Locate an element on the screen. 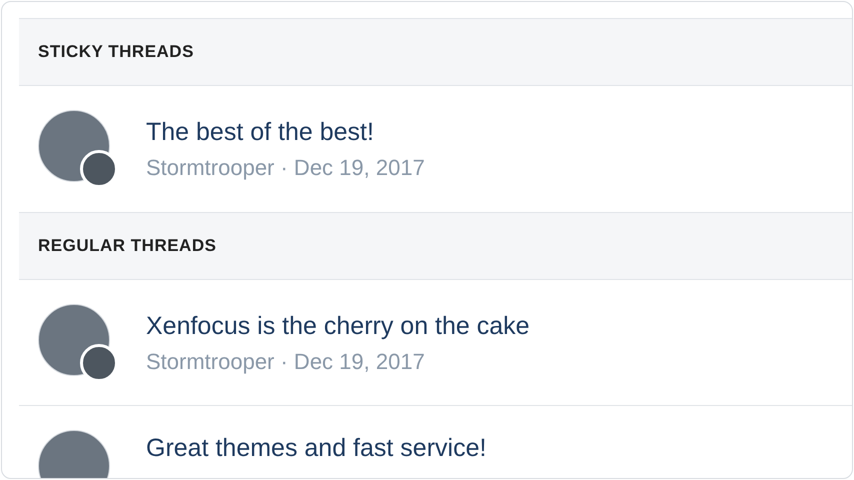  thread-title-link: The best of the best! is located at coordinates (285, 132).